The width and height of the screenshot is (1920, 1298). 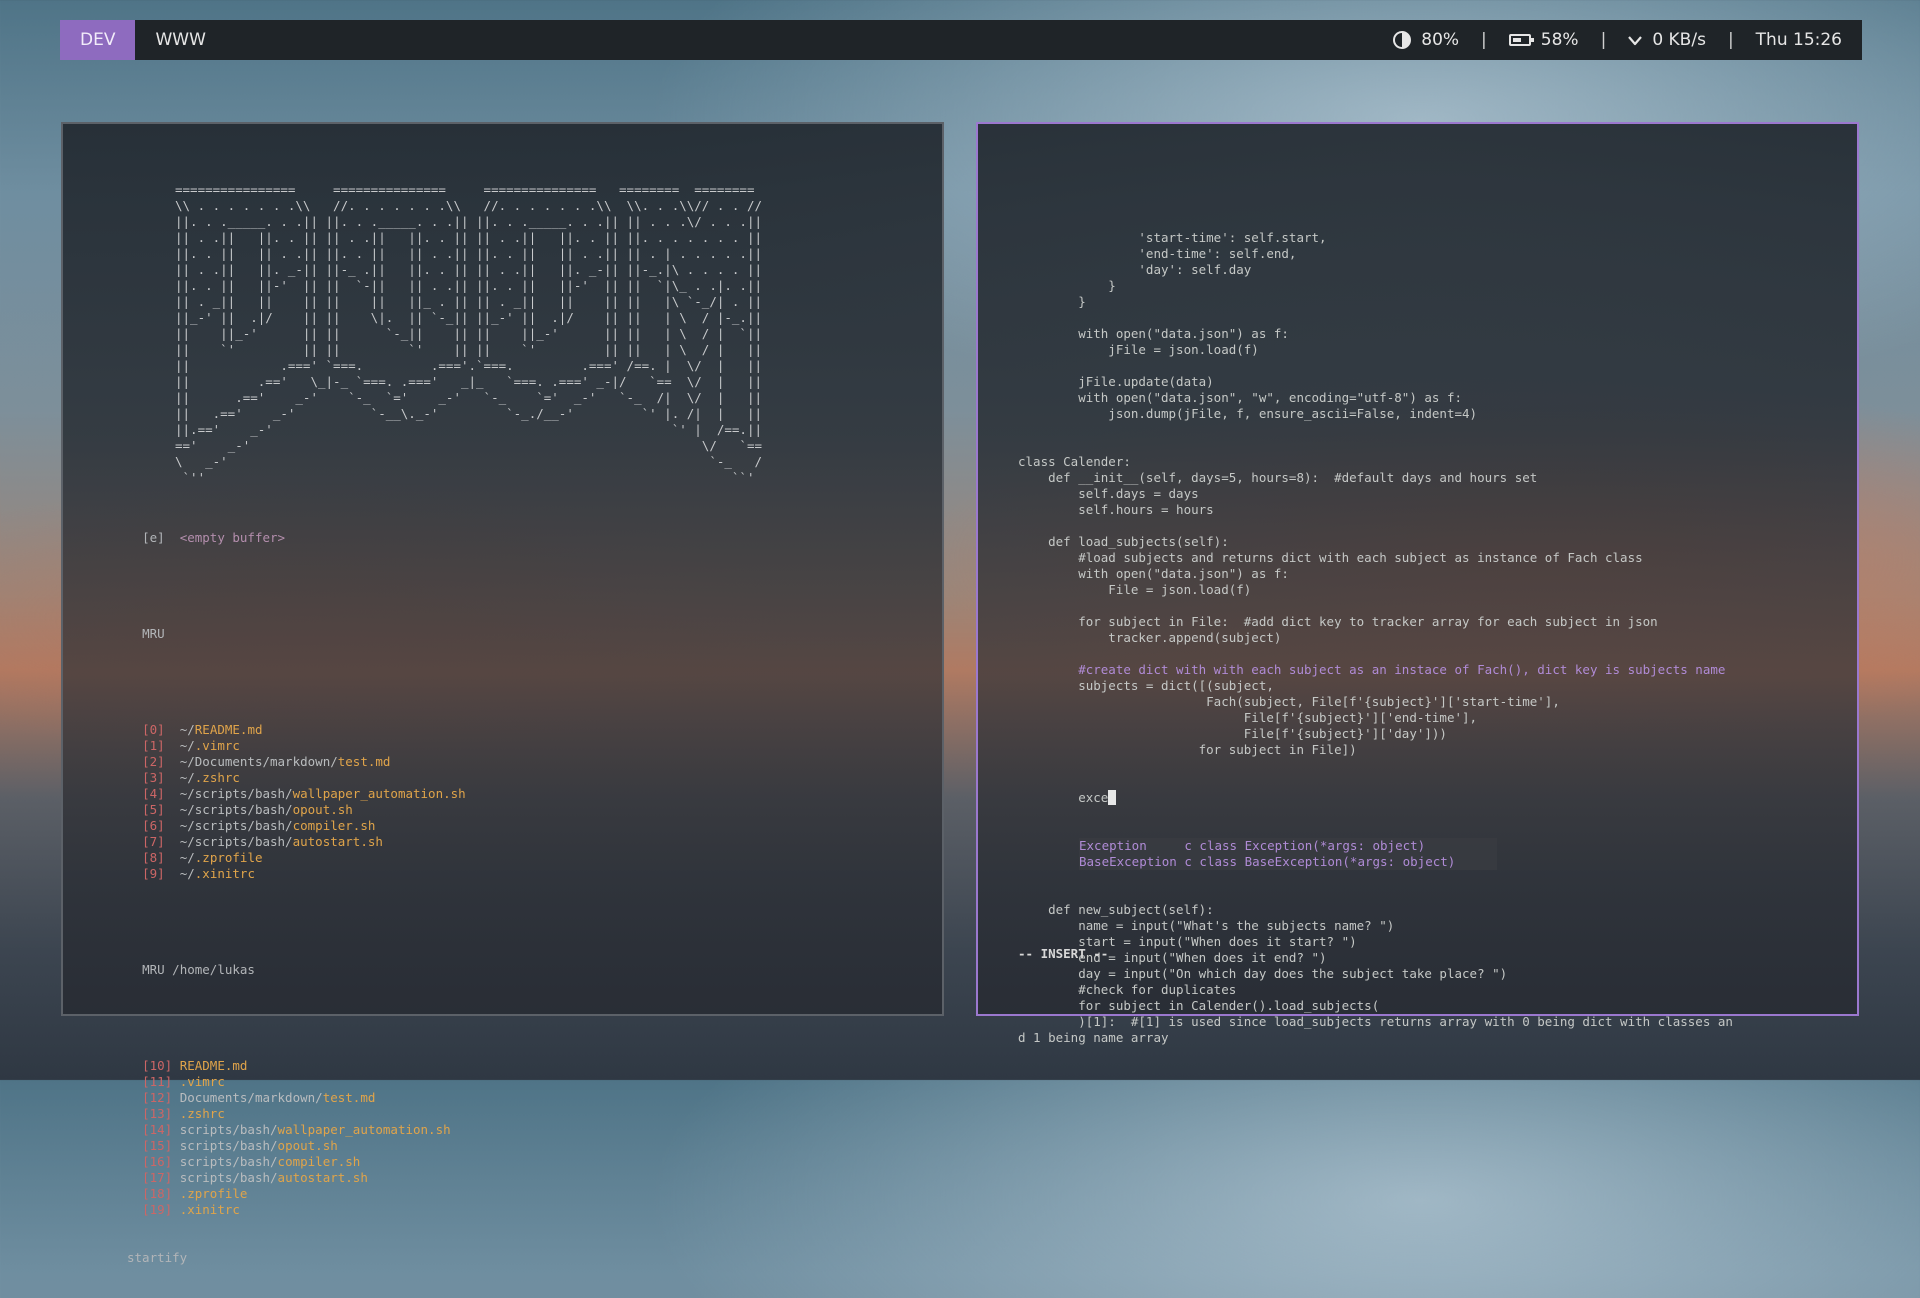 I want to click on code-line: def load_subjects(self):, so click(x=1123, y=541).